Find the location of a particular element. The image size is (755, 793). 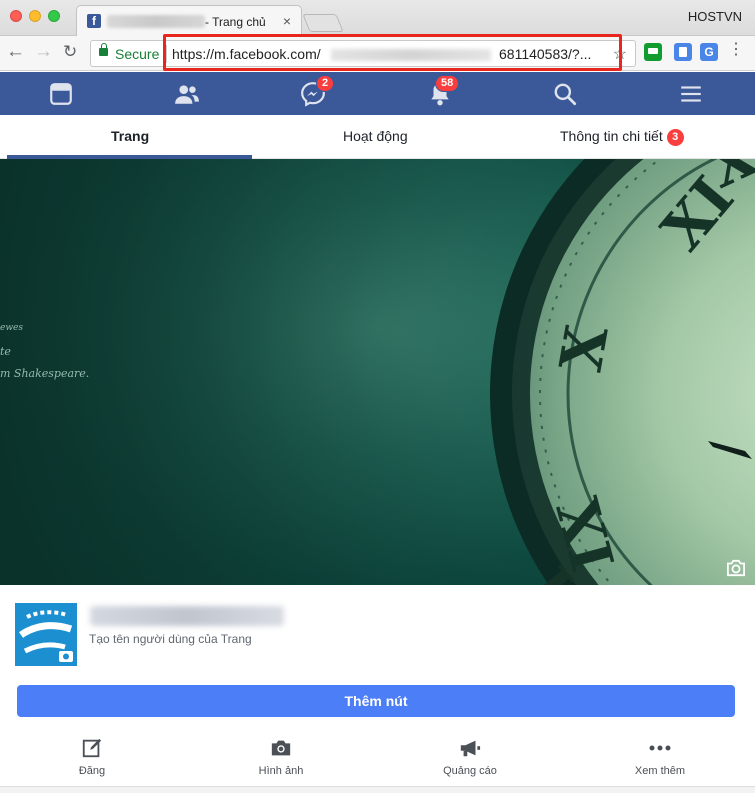

camera-icon is located at coordinates (281, 748).